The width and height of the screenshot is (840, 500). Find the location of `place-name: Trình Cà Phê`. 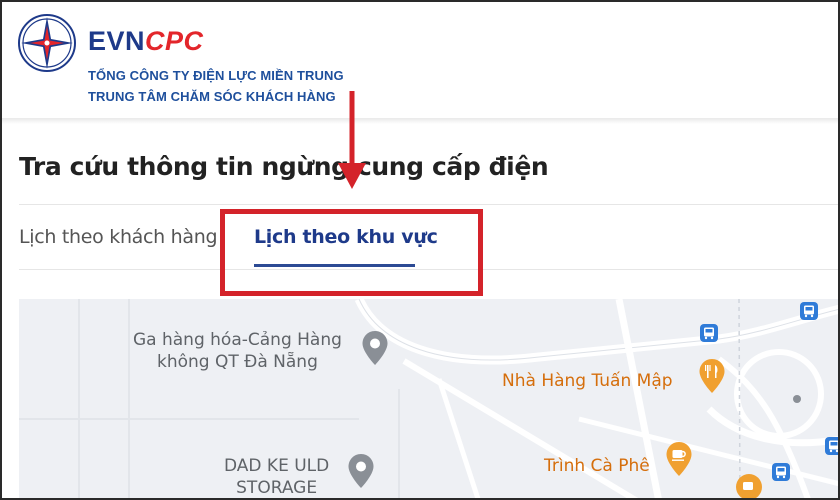

place-name: Trình Cà Phê is located at coordinates (597, 466).